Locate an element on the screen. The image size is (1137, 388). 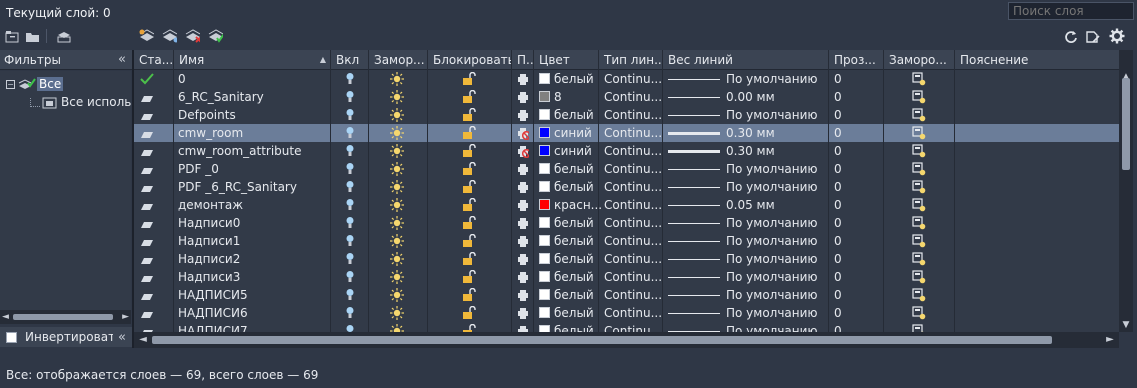
scroll-left-icon: ◄ is located at coordinates (5, 317).